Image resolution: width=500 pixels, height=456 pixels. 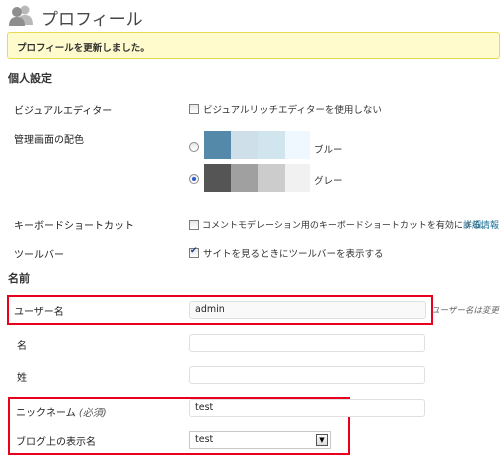 What do you see at coordinates (307, 310) in the screenshot?
I see `username-input: admin` at bounding box center [307, 310].